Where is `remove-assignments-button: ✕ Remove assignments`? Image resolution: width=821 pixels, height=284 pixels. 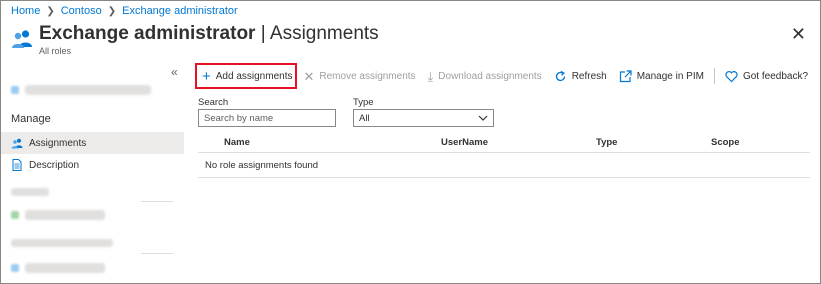 remove-assignments-button: ✕ Remove assignments is located at coordinates (359, 76).